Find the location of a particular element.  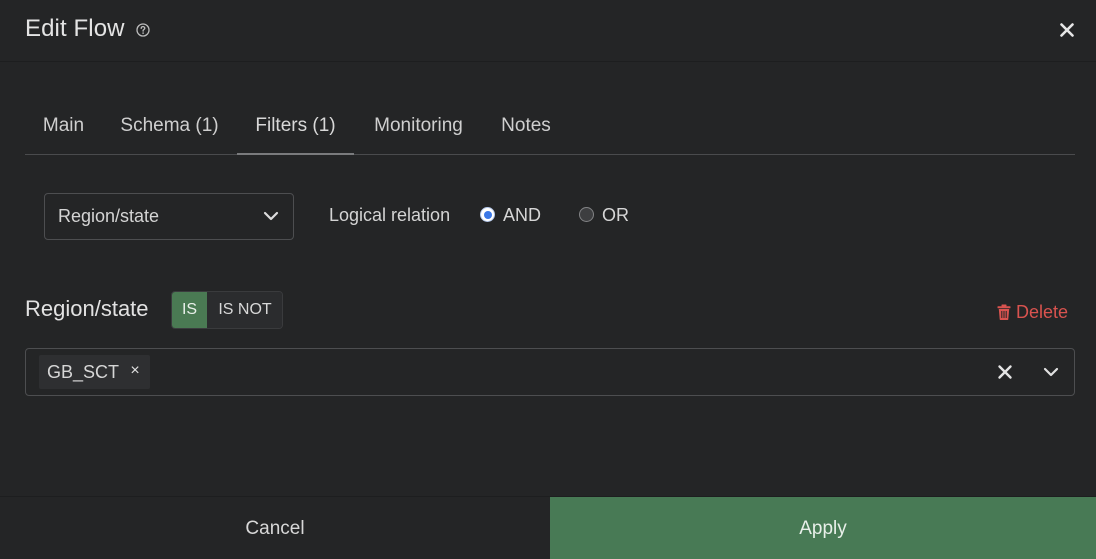

filter-values-select: GB_SCT × is located at coordinates (550, 372).